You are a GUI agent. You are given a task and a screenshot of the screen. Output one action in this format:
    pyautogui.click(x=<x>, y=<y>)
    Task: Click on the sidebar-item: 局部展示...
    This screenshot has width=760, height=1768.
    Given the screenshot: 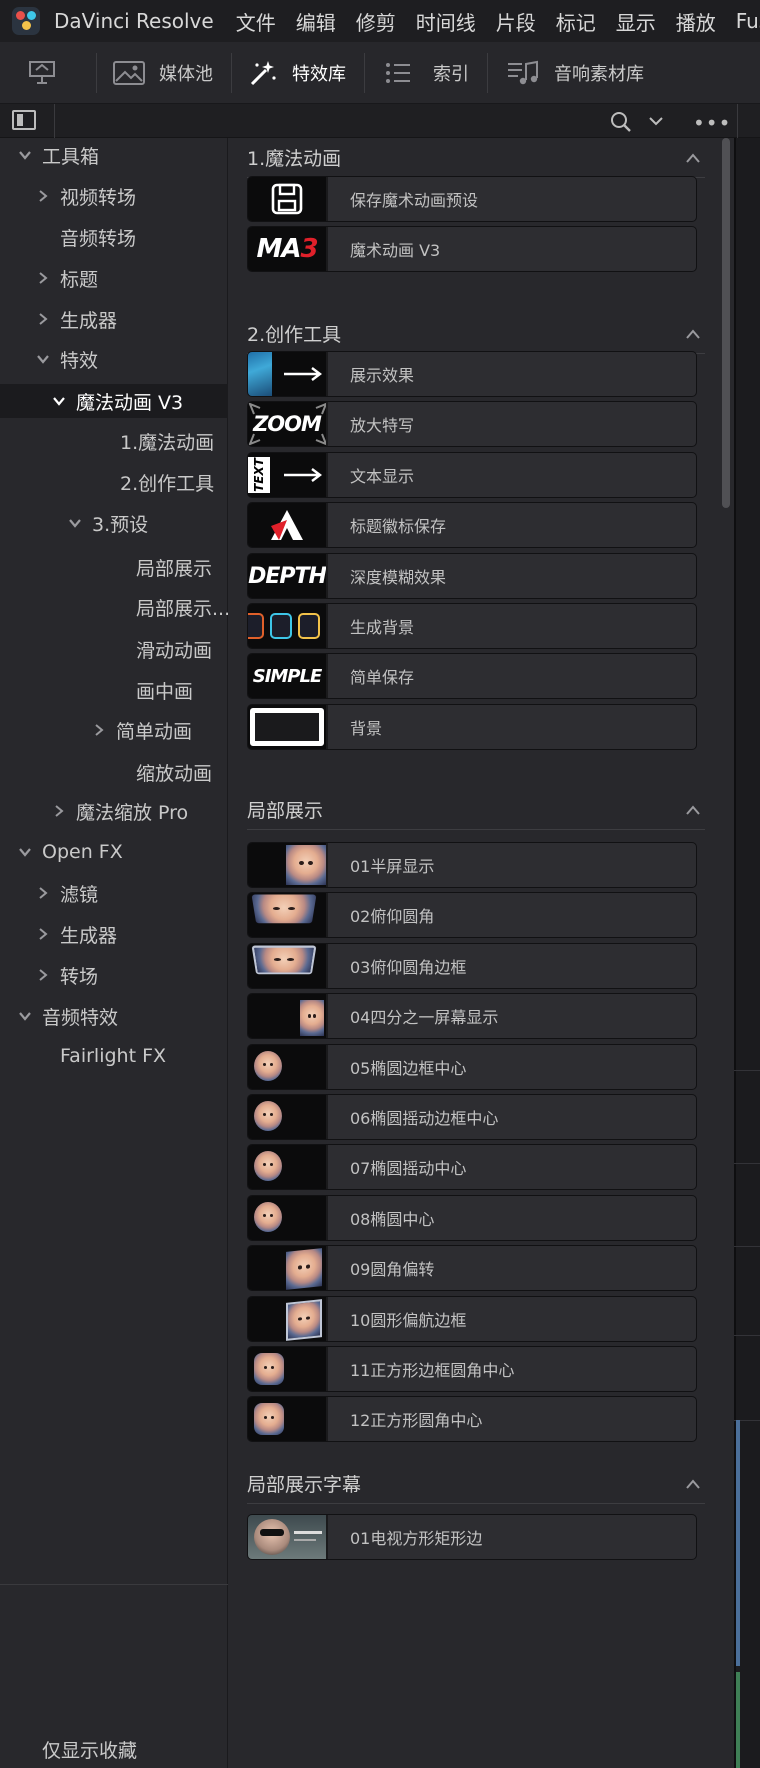 What is the action you would take?
    pyautogui.click(x=114, y=607)
    